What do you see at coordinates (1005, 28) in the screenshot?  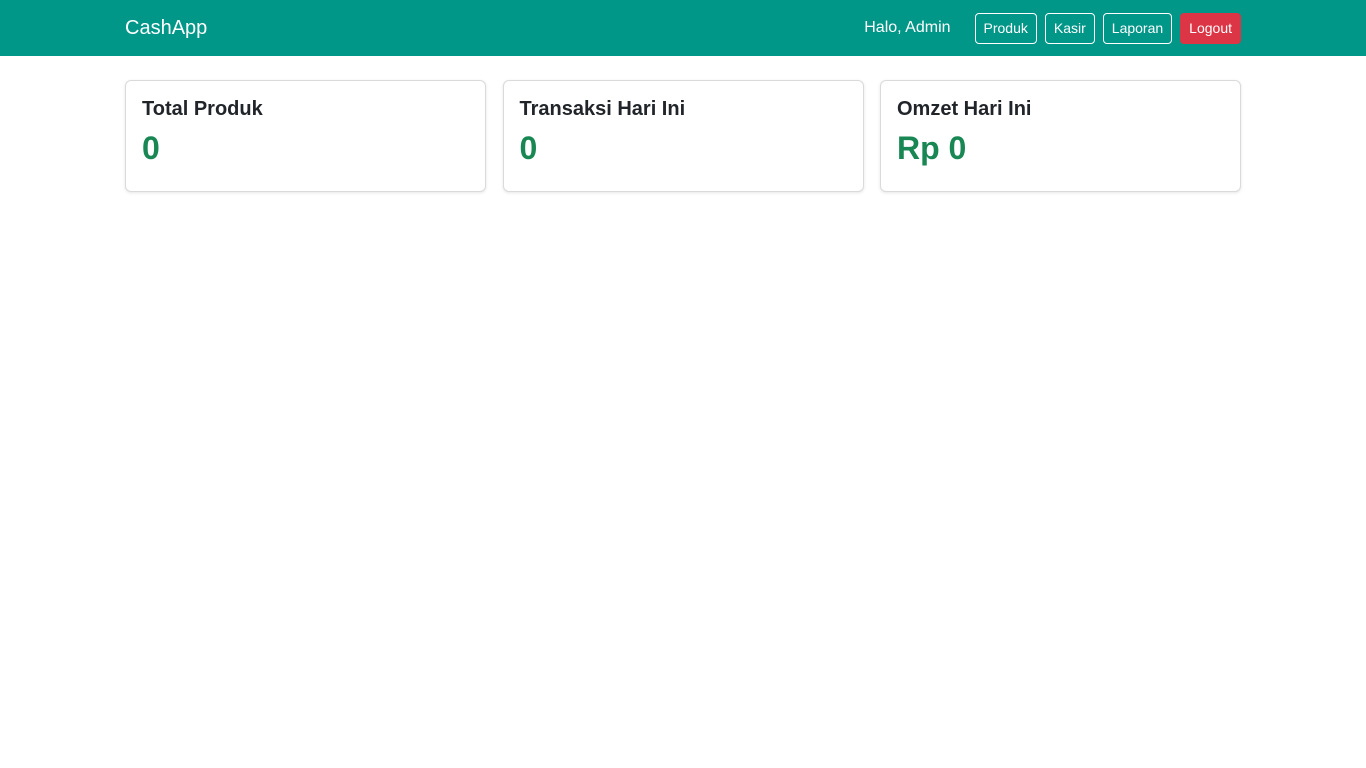 I see `produk-button: Produk` at bounding box center [1005, 28].